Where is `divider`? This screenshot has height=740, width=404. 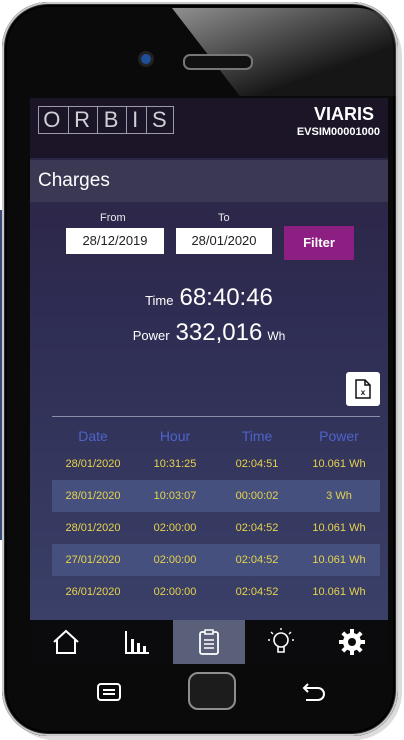 divider is located at coordinates (216, 416).